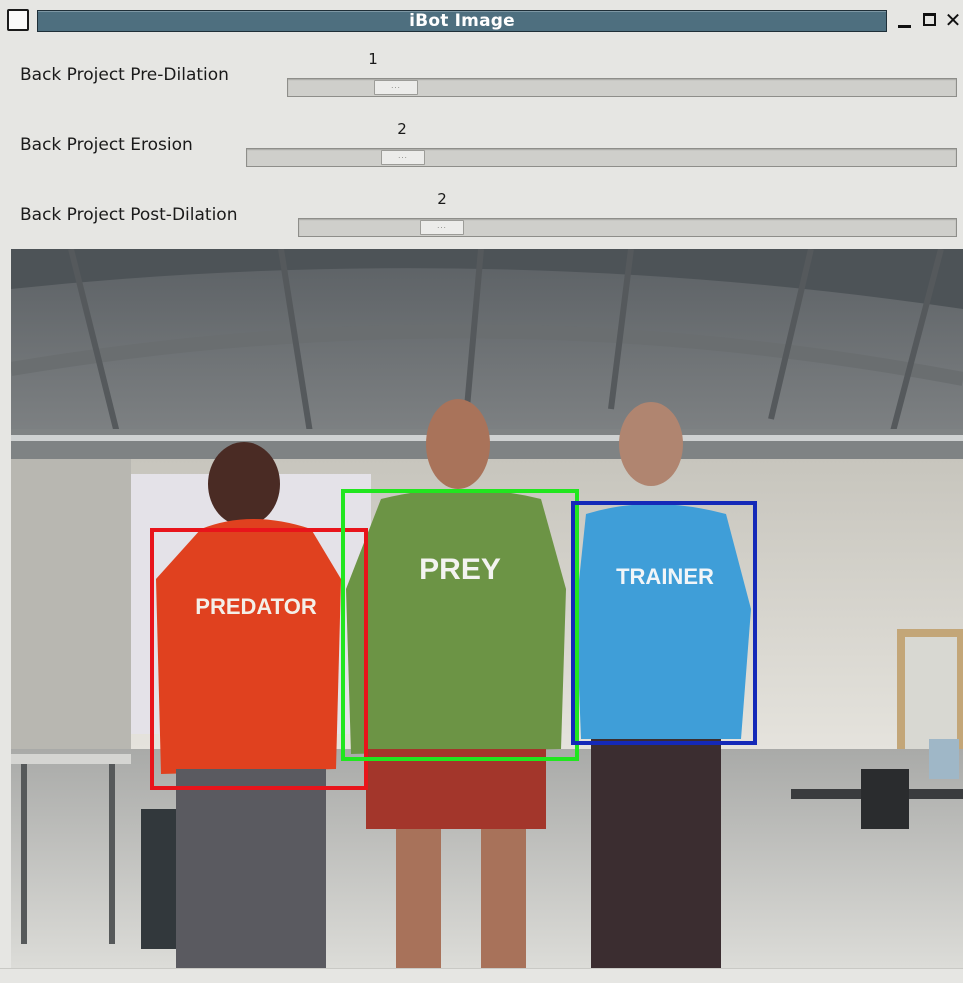  What do you see at coordinates (481, 975) in the screenshot?
I see `status-bar` at bounding box center [481, 975].